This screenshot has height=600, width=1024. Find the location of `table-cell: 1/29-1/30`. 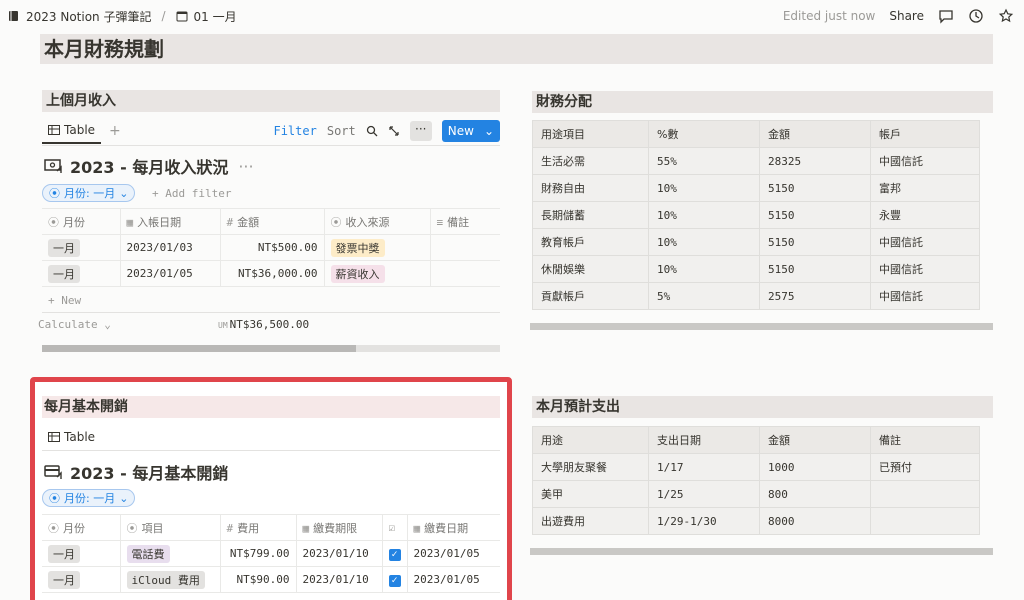

table-cell: 1/29-1/30 is located at coordinates (704, 521).